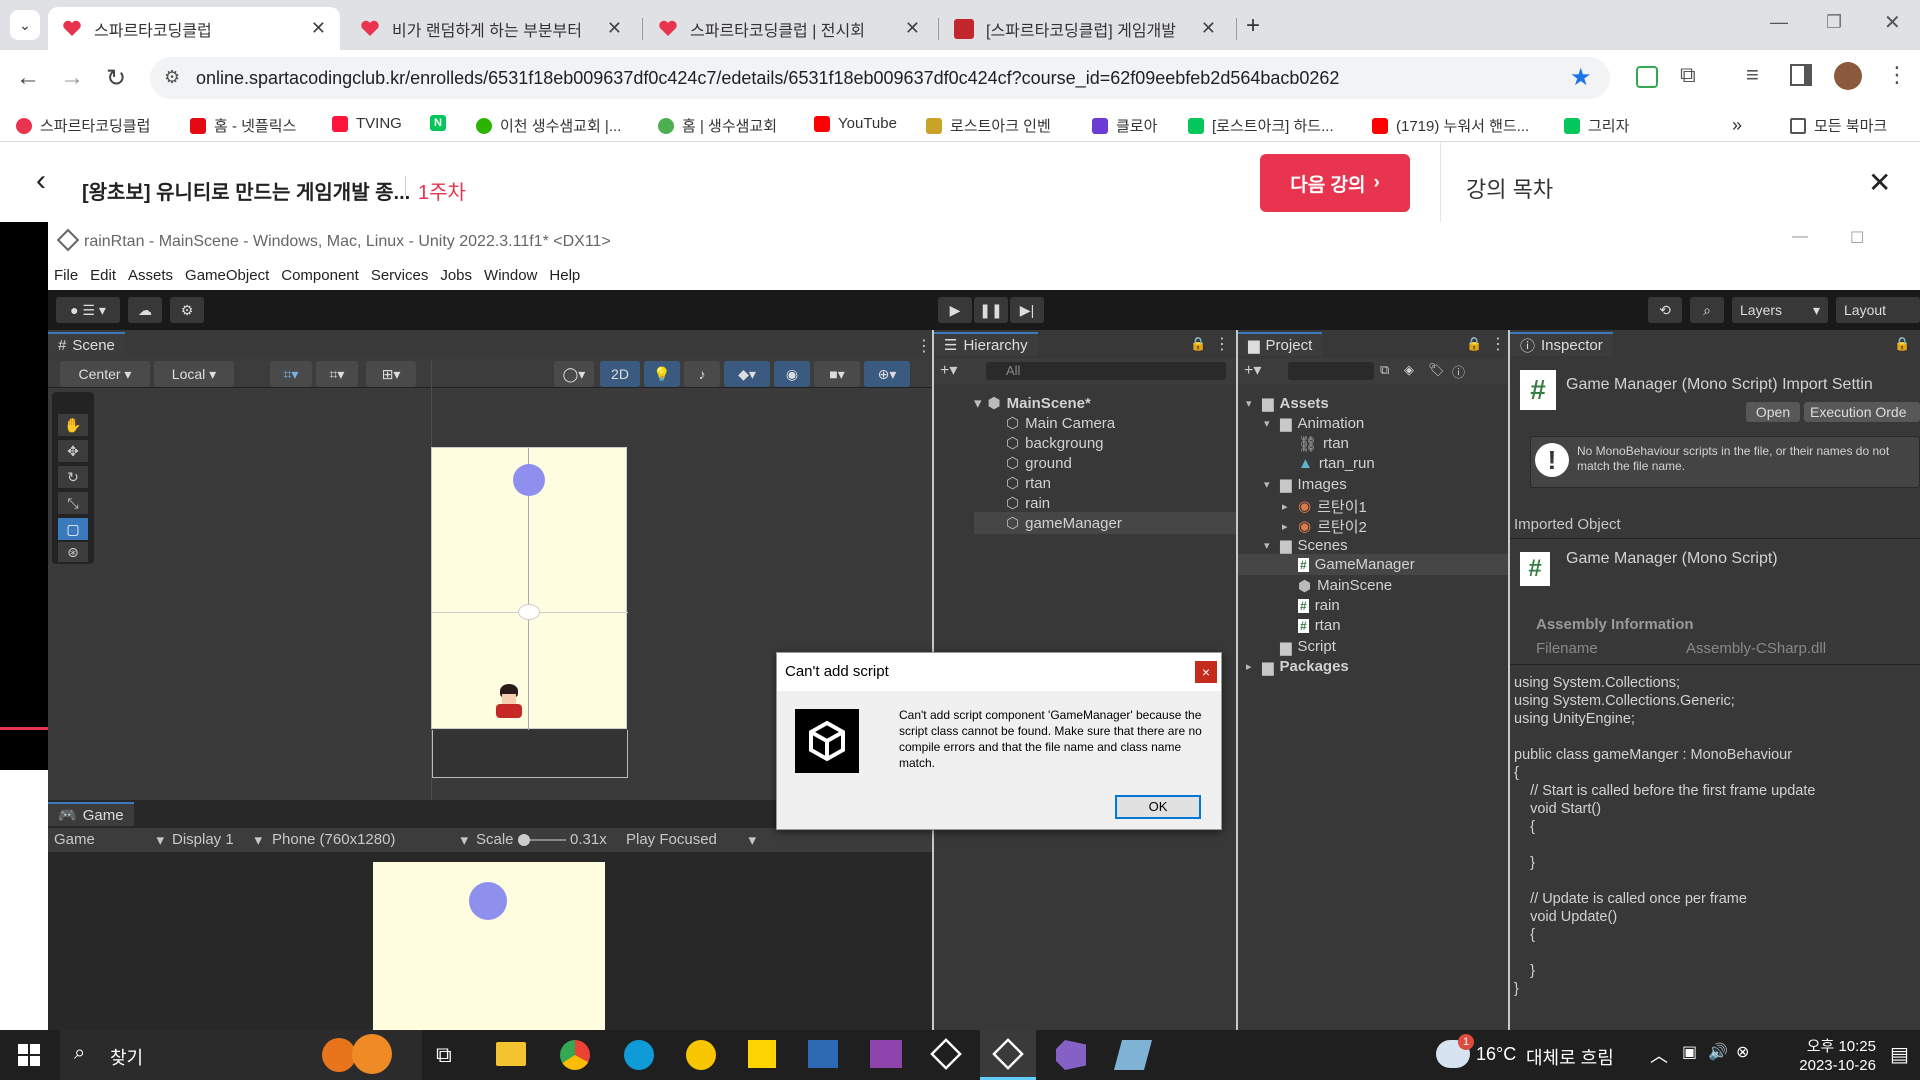 The width and height of the screenshot is (1920, 1080). Describe the element at coordinates (1718, 1052) in the screenshot. I see `volume-icon: 🔊` at that location.